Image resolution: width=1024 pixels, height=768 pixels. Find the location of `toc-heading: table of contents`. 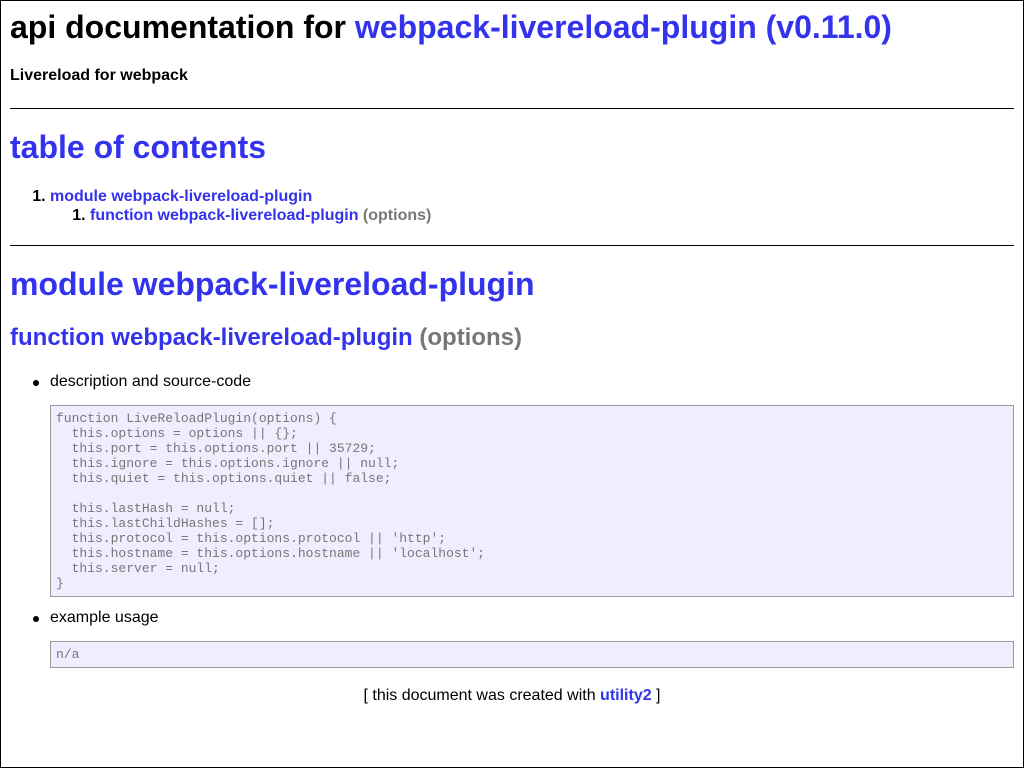

toc-heading: table of contents is located at coordinates (138, 147).